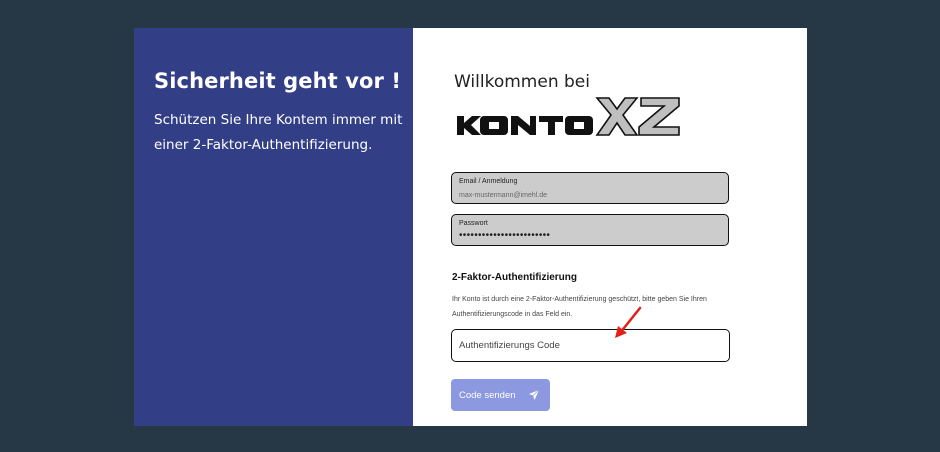 The image size is (940, 452). Describe the element at coordinates (278, 81) in the screenshot. I see `promo-heading: Sicherheit geht vor !` at that location.